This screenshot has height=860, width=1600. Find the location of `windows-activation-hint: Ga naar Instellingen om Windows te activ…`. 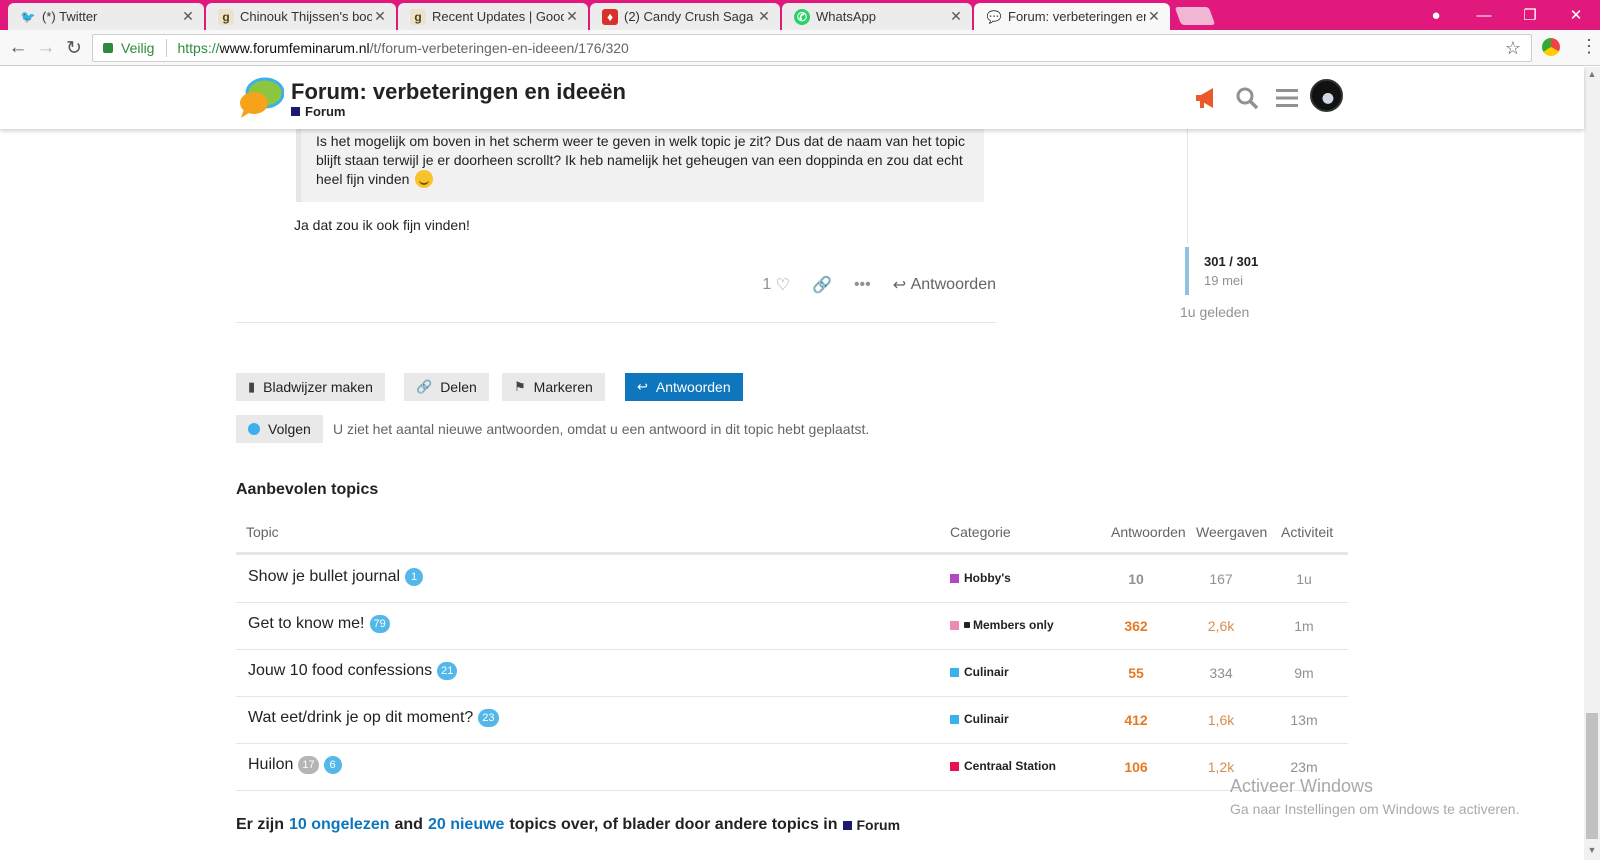

windows-activation-hint: Ga naar Instellingen om Windows te activ… is located at coordinates (1375, 809).